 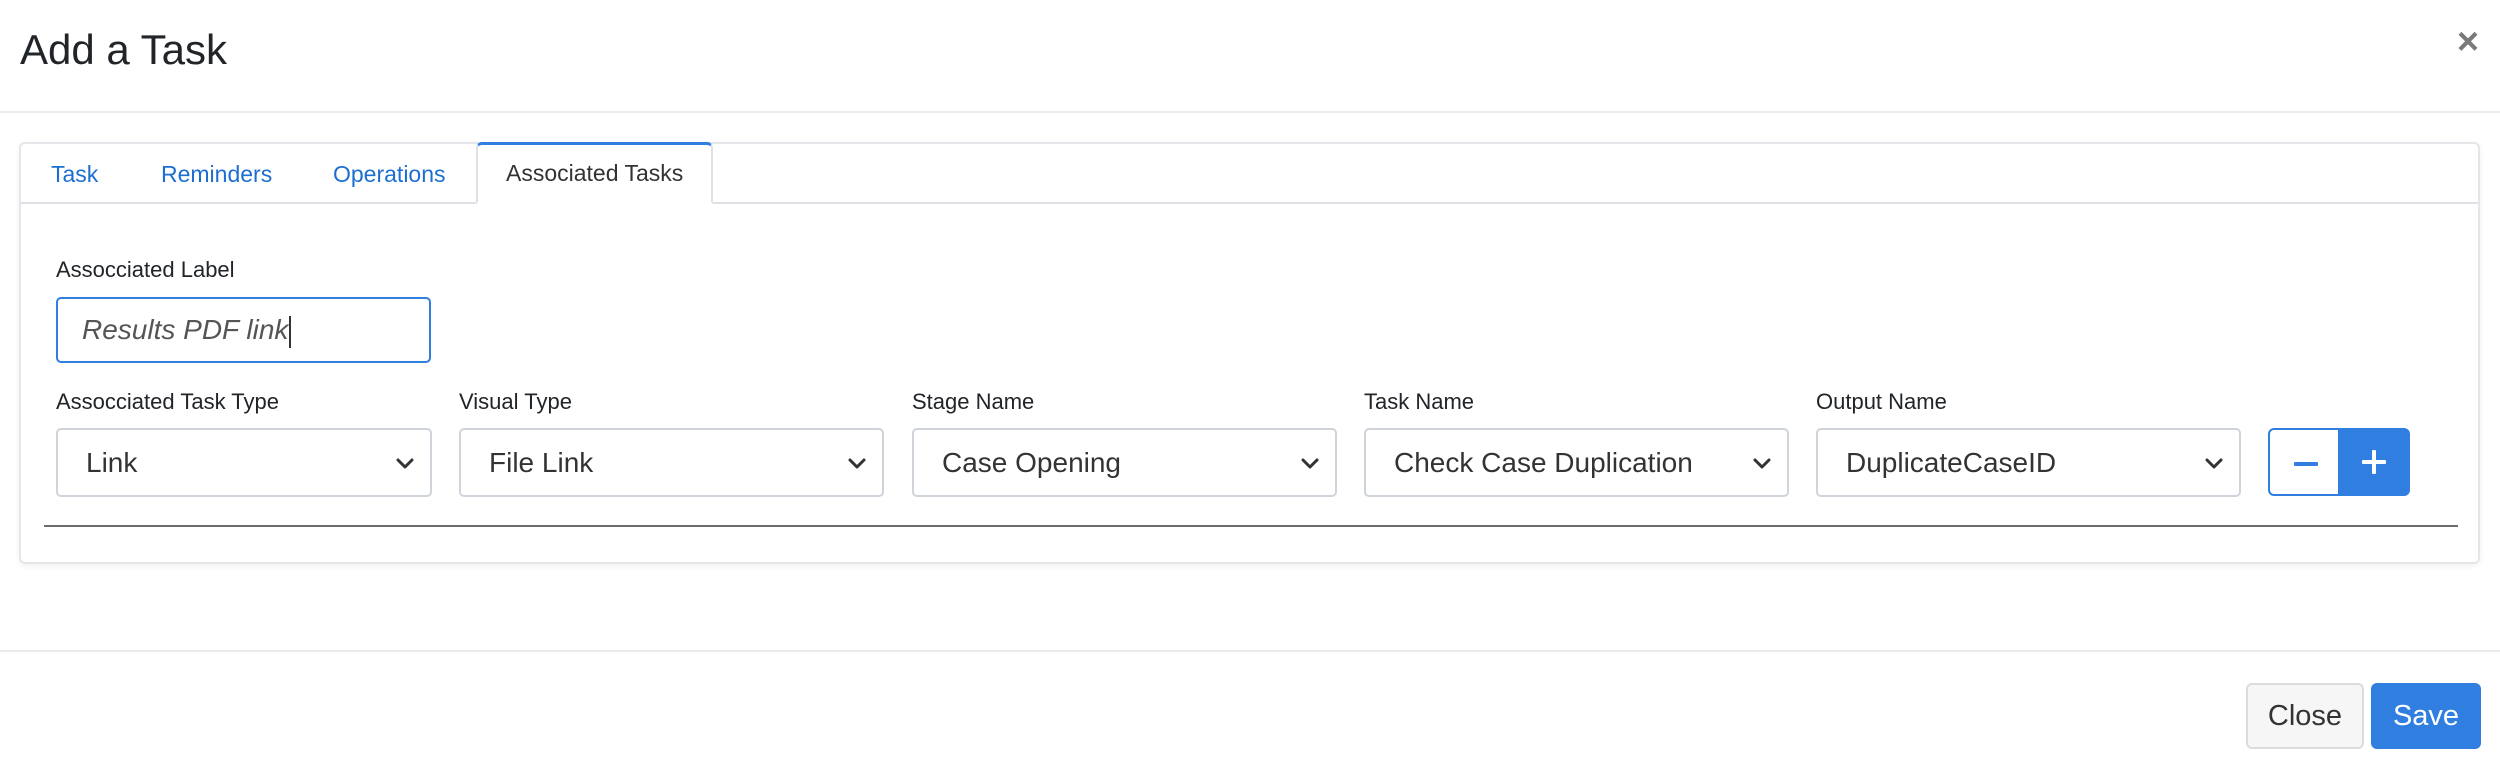 I want to click on task-name-label: Task Name, so click(x=1419, y=401).